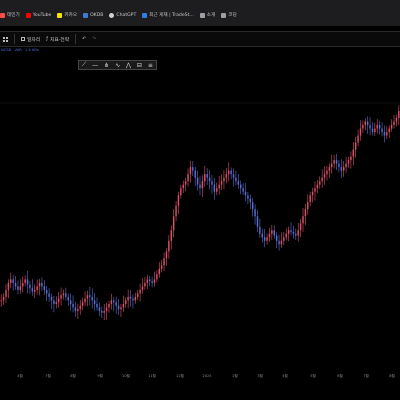 The height and width of the screenshot is (400, 400). What do you see at coordinates (38, 15) in the screenshot?
I see `bookmark-item: YouTube` at bounding box center [38, 15].